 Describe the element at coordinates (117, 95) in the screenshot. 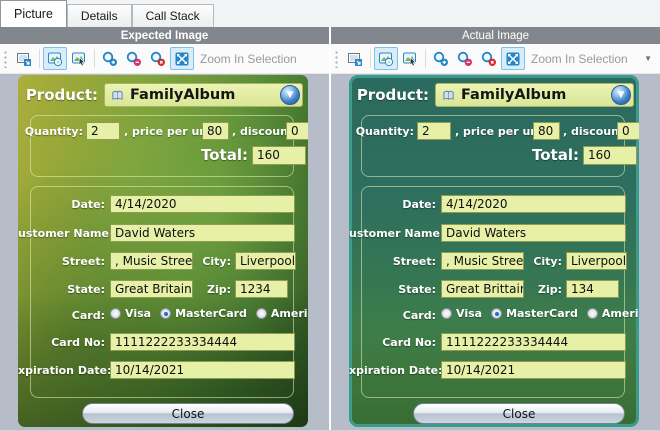

I see `book-icon` at that location.